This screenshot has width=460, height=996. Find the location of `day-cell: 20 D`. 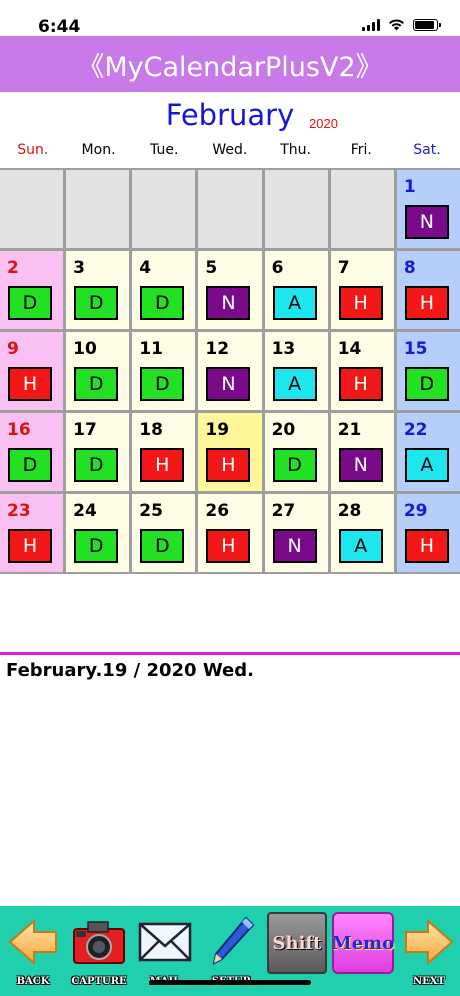

day-cell: 20 D is located at coordinates (296, 452).